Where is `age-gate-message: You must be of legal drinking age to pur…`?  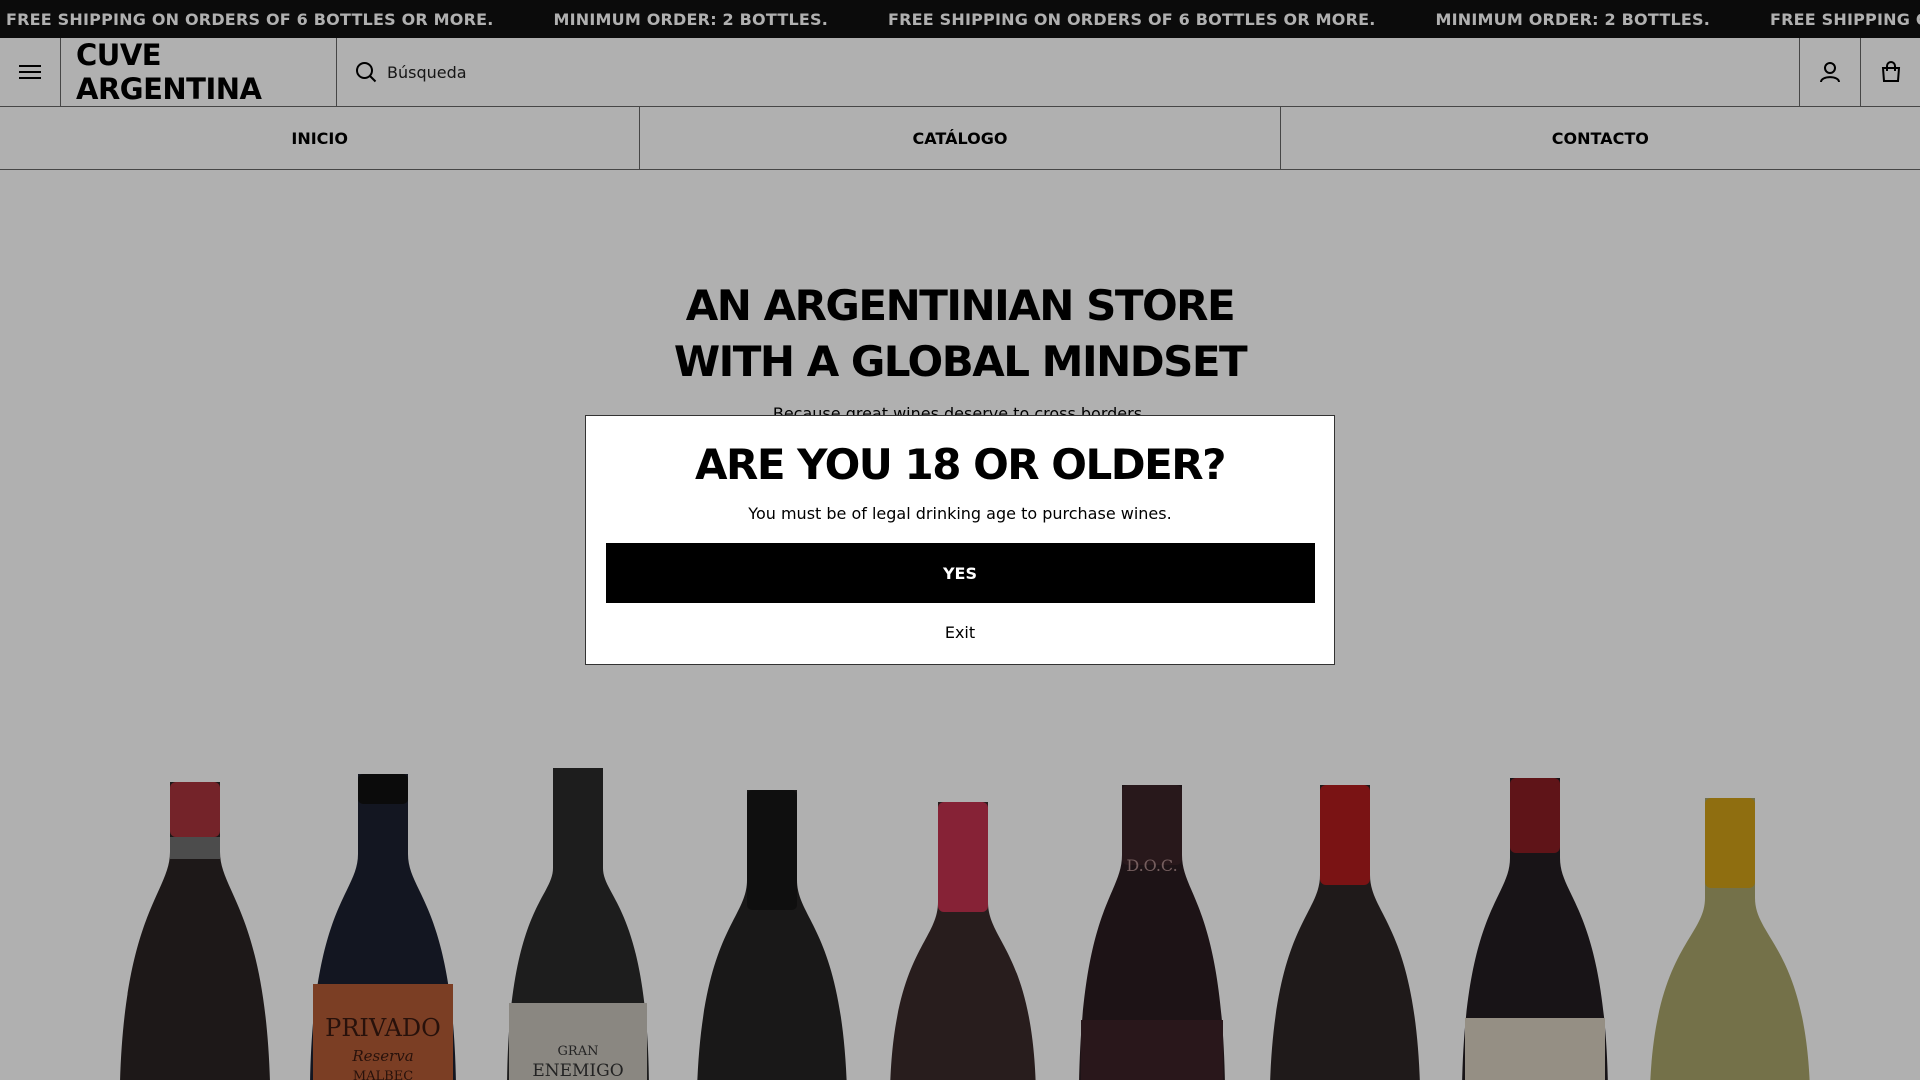 age-gate-message: You must be of legal drinking age to pur… is located at coordinates (960, 513).